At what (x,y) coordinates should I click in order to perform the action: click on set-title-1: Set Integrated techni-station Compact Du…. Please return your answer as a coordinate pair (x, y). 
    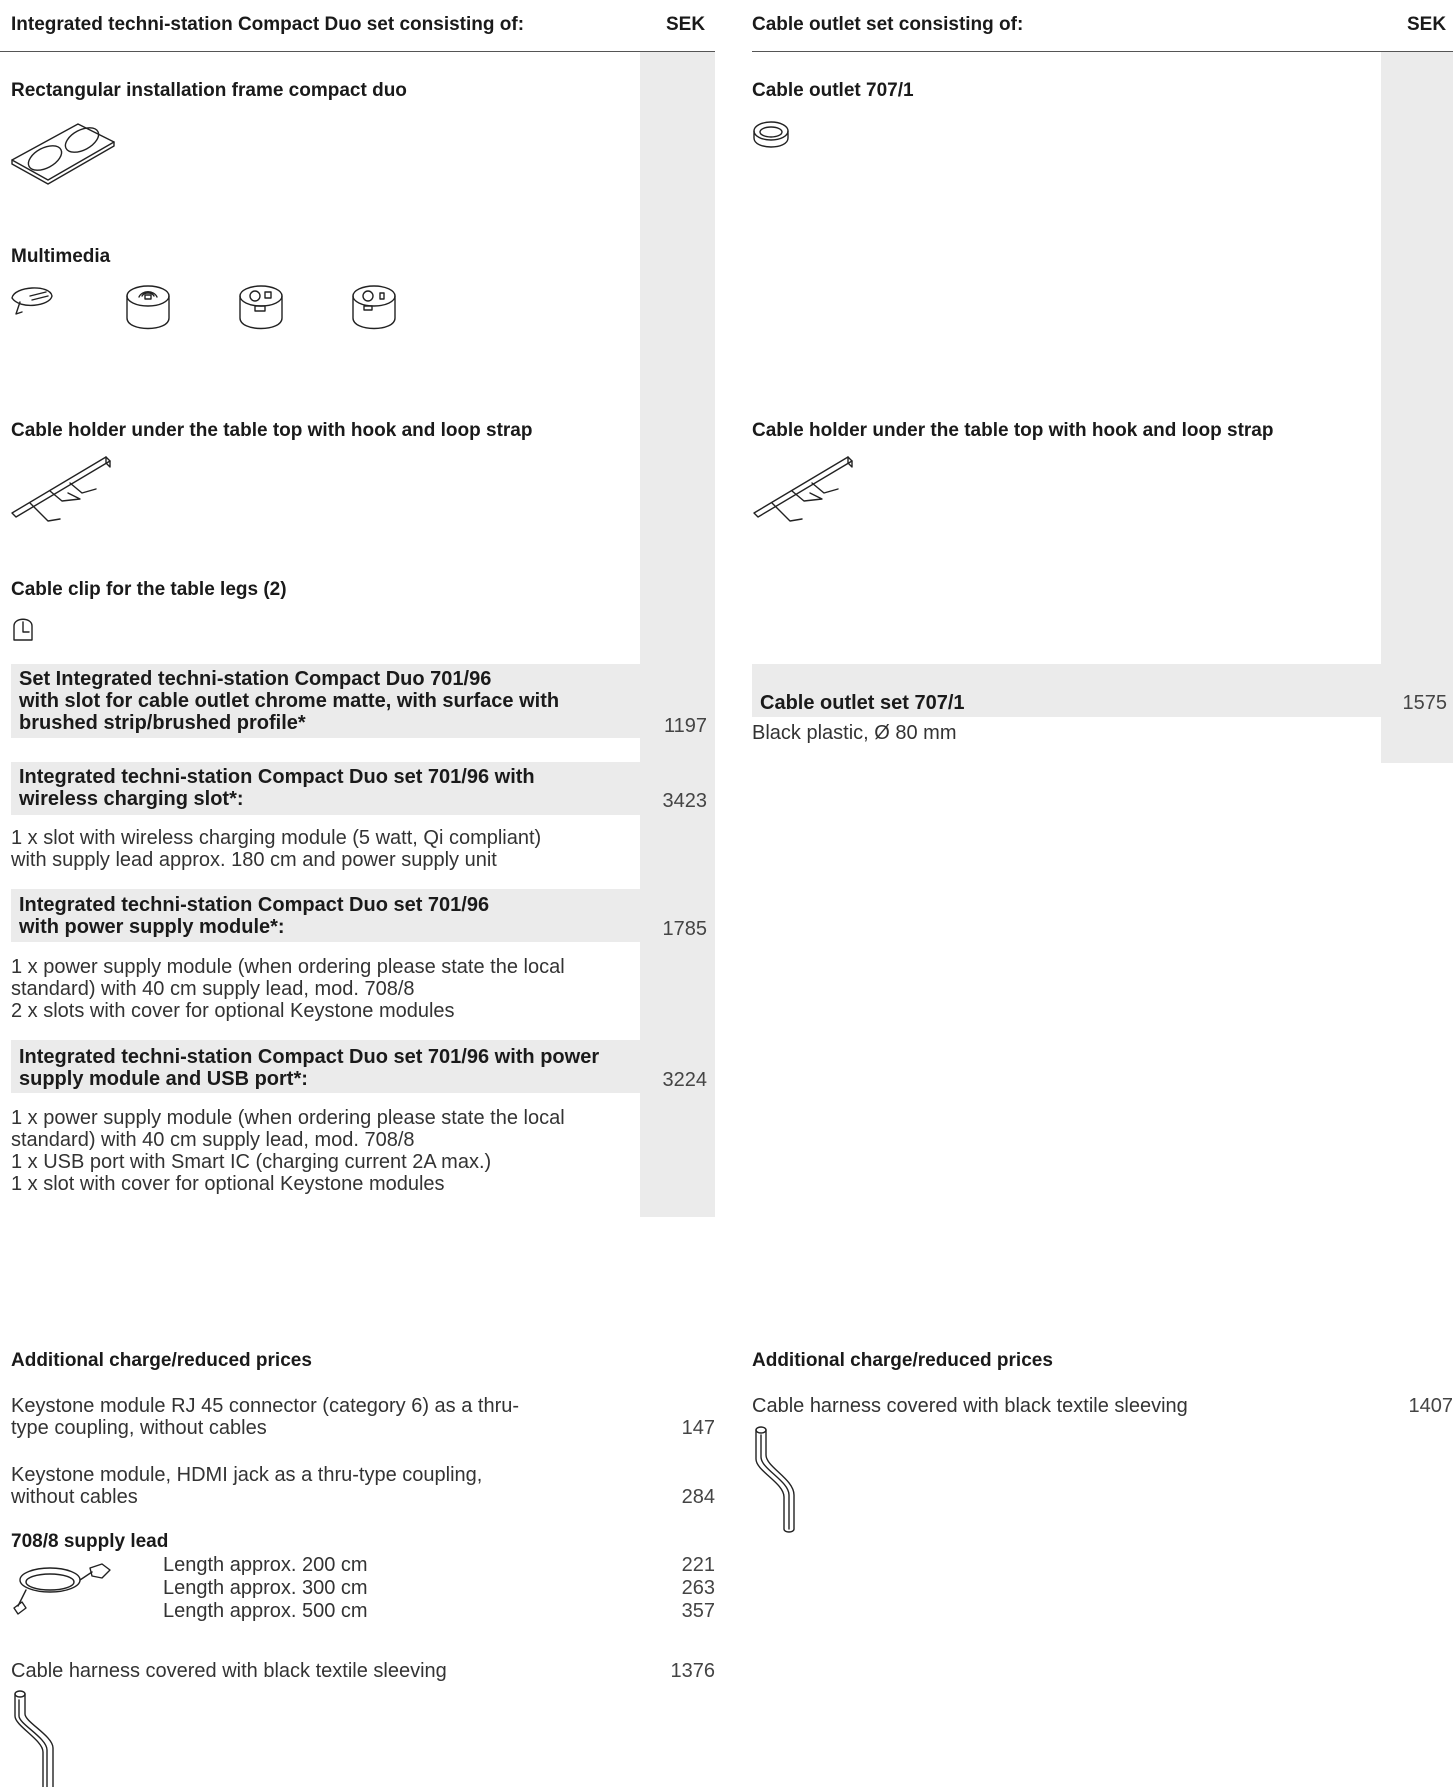
    Looking at the image, I should click on (289, 701).